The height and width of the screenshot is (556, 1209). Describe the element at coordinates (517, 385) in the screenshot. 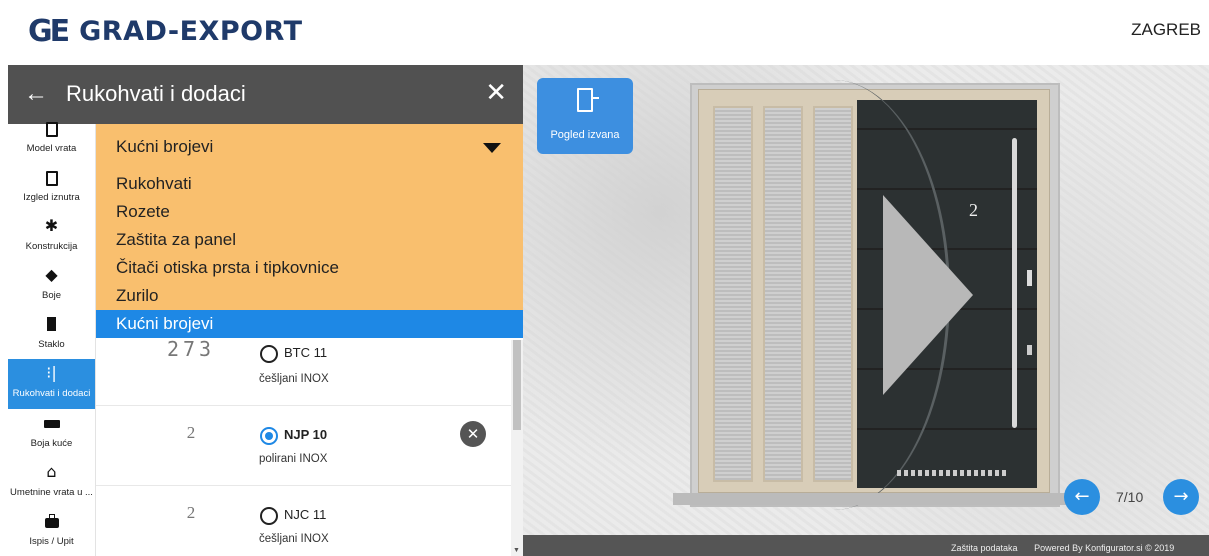

I see `scrollbar-thumb` at that location.